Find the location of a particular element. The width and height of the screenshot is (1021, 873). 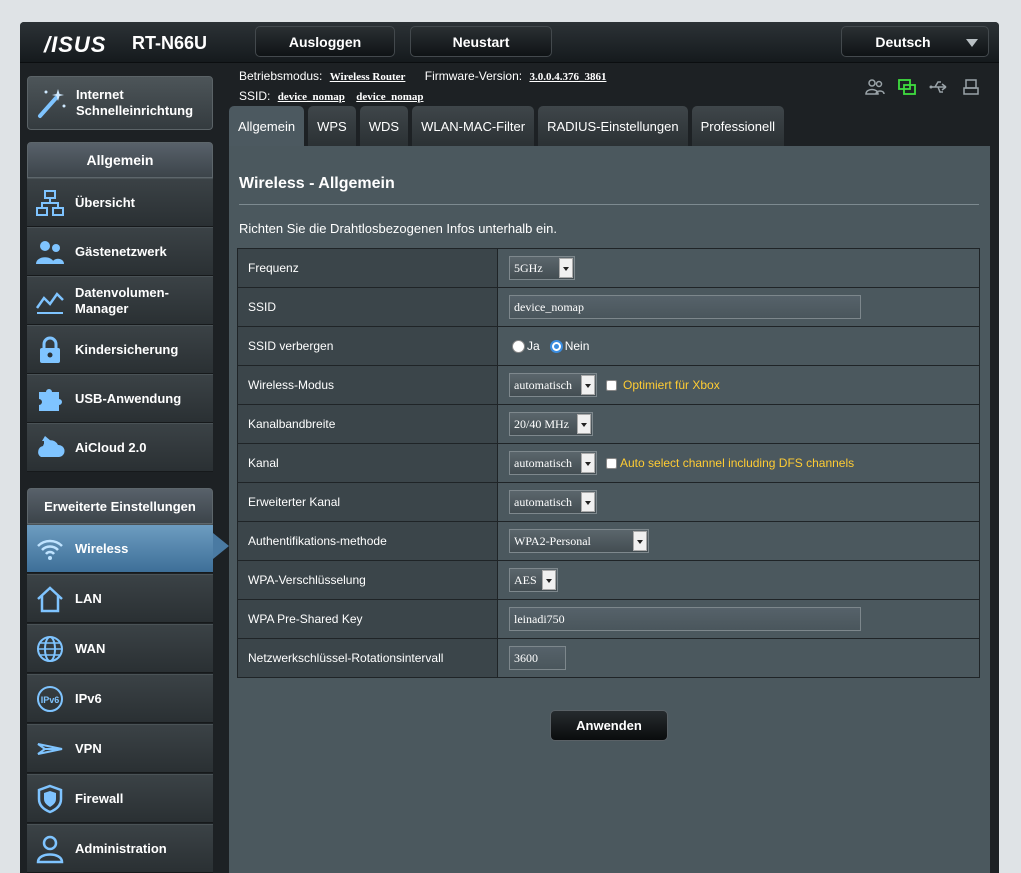

dfs-channel-checkbox is located at coordinates (611, 463).